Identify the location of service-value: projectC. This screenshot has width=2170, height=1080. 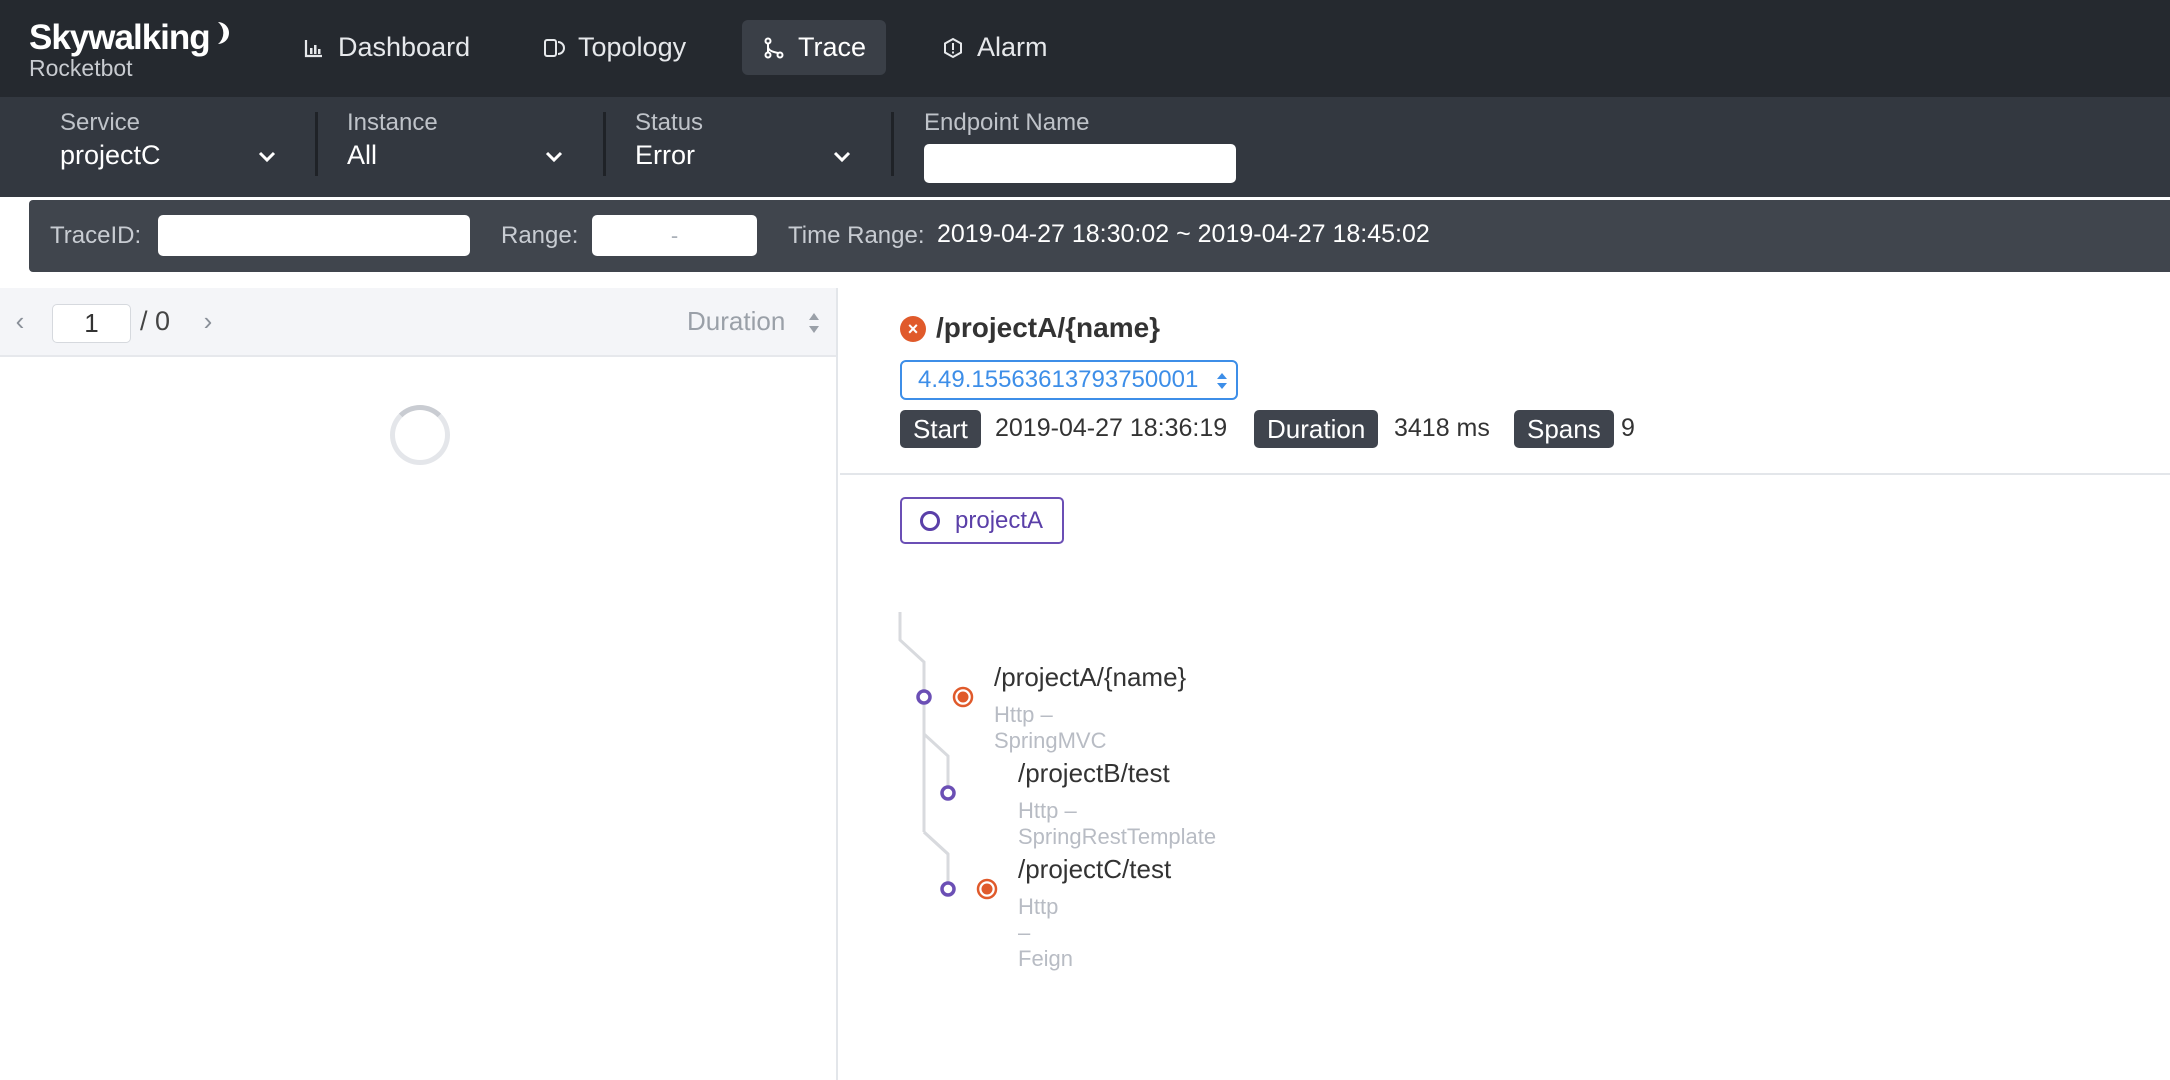
(110, 154).